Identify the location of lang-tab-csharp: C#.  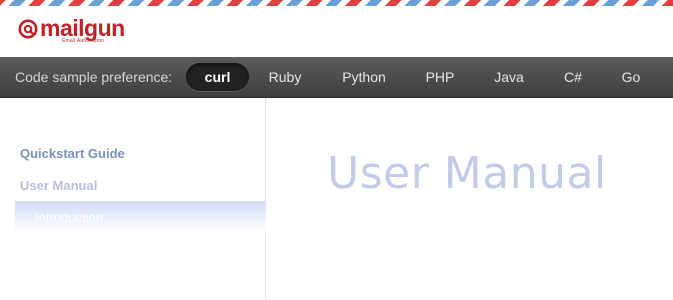
(573, 77).